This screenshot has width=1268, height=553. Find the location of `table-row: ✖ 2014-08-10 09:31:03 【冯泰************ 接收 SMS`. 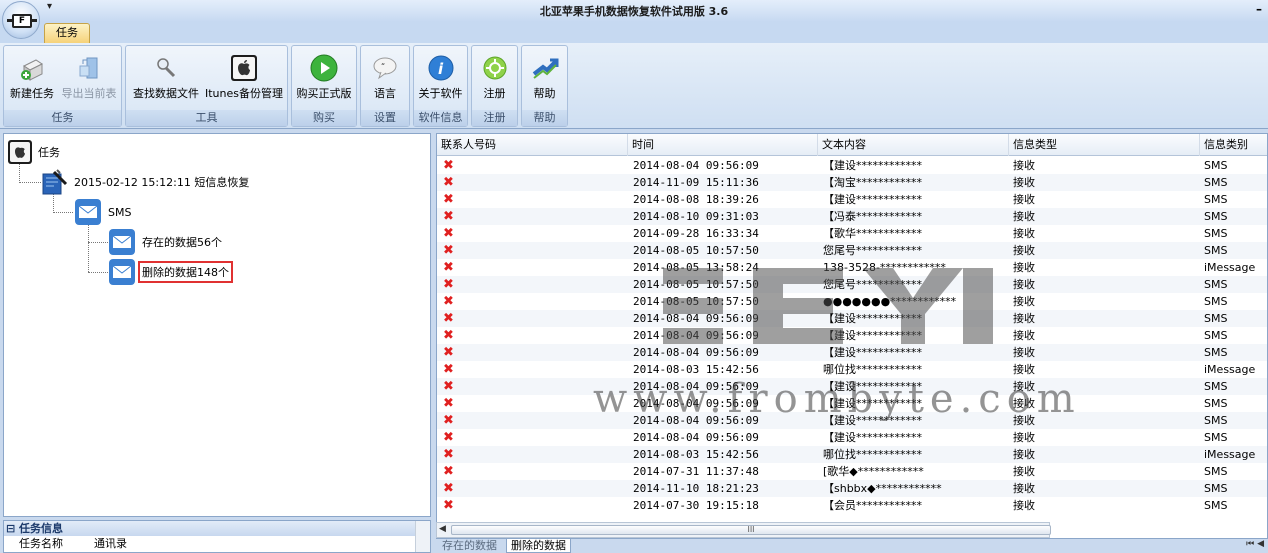

table-row: ✖ 2014-08-10 09:31:03 【冯泰************ 接收 SMS is located at coordinates (852, 216).